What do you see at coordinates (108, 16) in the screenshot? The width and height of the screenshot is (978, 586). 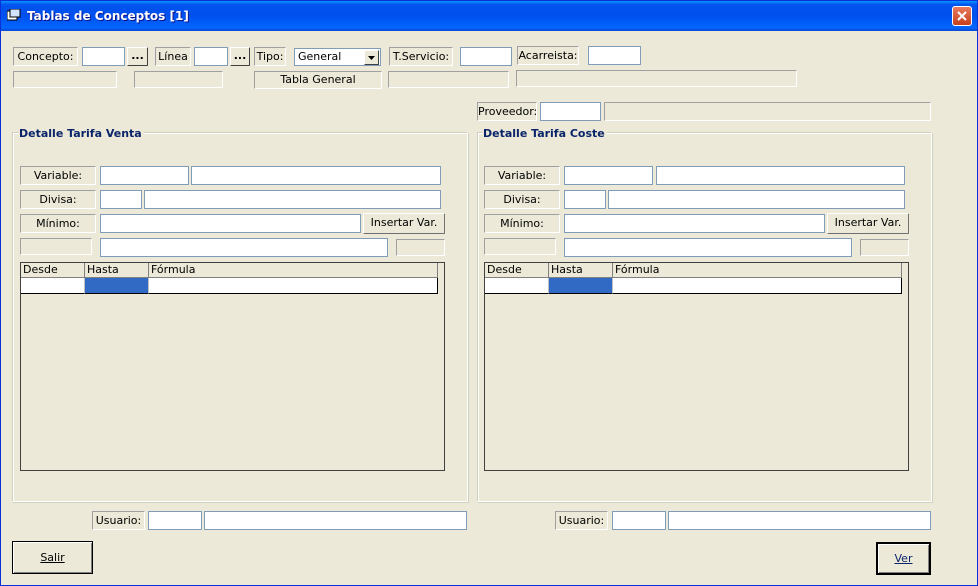 I see `window-title: Tablas de Conceptos [1]` at bounding box center [108, 16].